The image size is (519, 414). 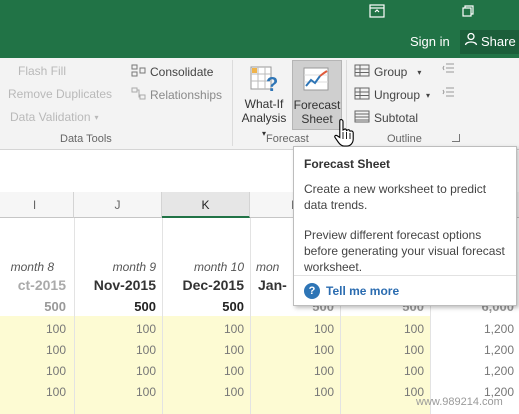 What do you see at coordinates (259, 29) in the screenshot?
I see `title-bar: Sign in Share` at bounding box center [259, 29].